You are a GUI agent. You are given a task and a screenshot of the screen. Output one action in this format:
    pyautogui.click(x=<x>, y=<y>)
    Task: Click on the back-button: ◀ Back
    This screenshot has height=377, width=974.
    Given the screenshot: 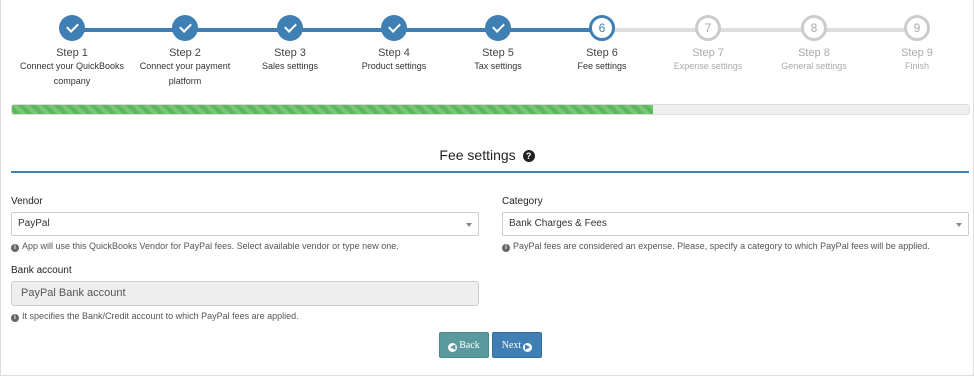 What is the action you would take?
    pyautogui.click(x=464, y=345)
    